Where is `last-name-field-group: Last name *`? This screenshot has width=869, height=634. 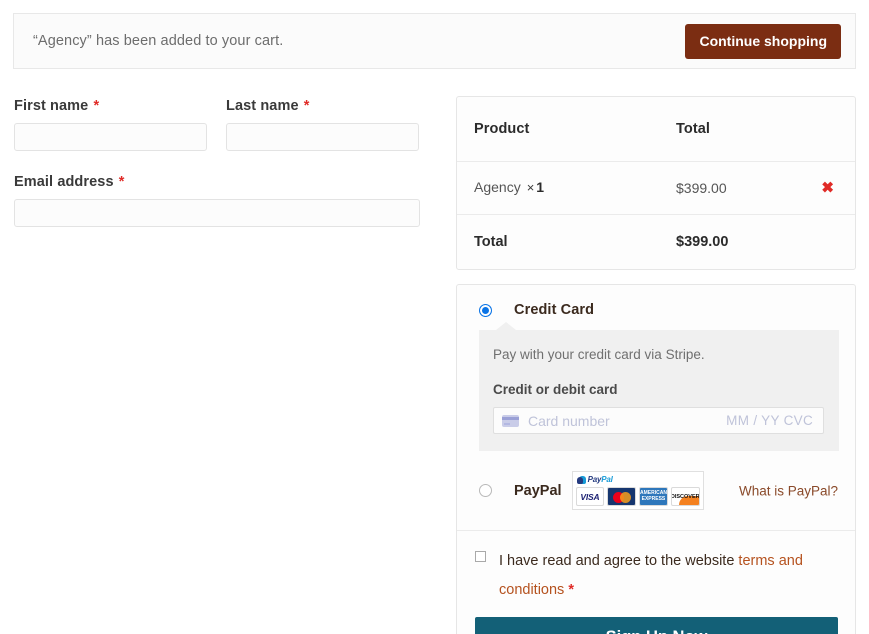
last-name-field-group: Last name * is located at coordinates (322, 124).